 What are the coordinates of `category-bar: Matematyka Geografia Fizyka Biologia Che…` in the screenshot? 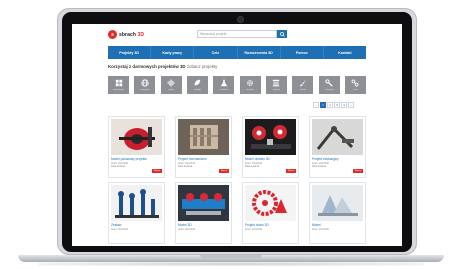 It's located at (237, 85).